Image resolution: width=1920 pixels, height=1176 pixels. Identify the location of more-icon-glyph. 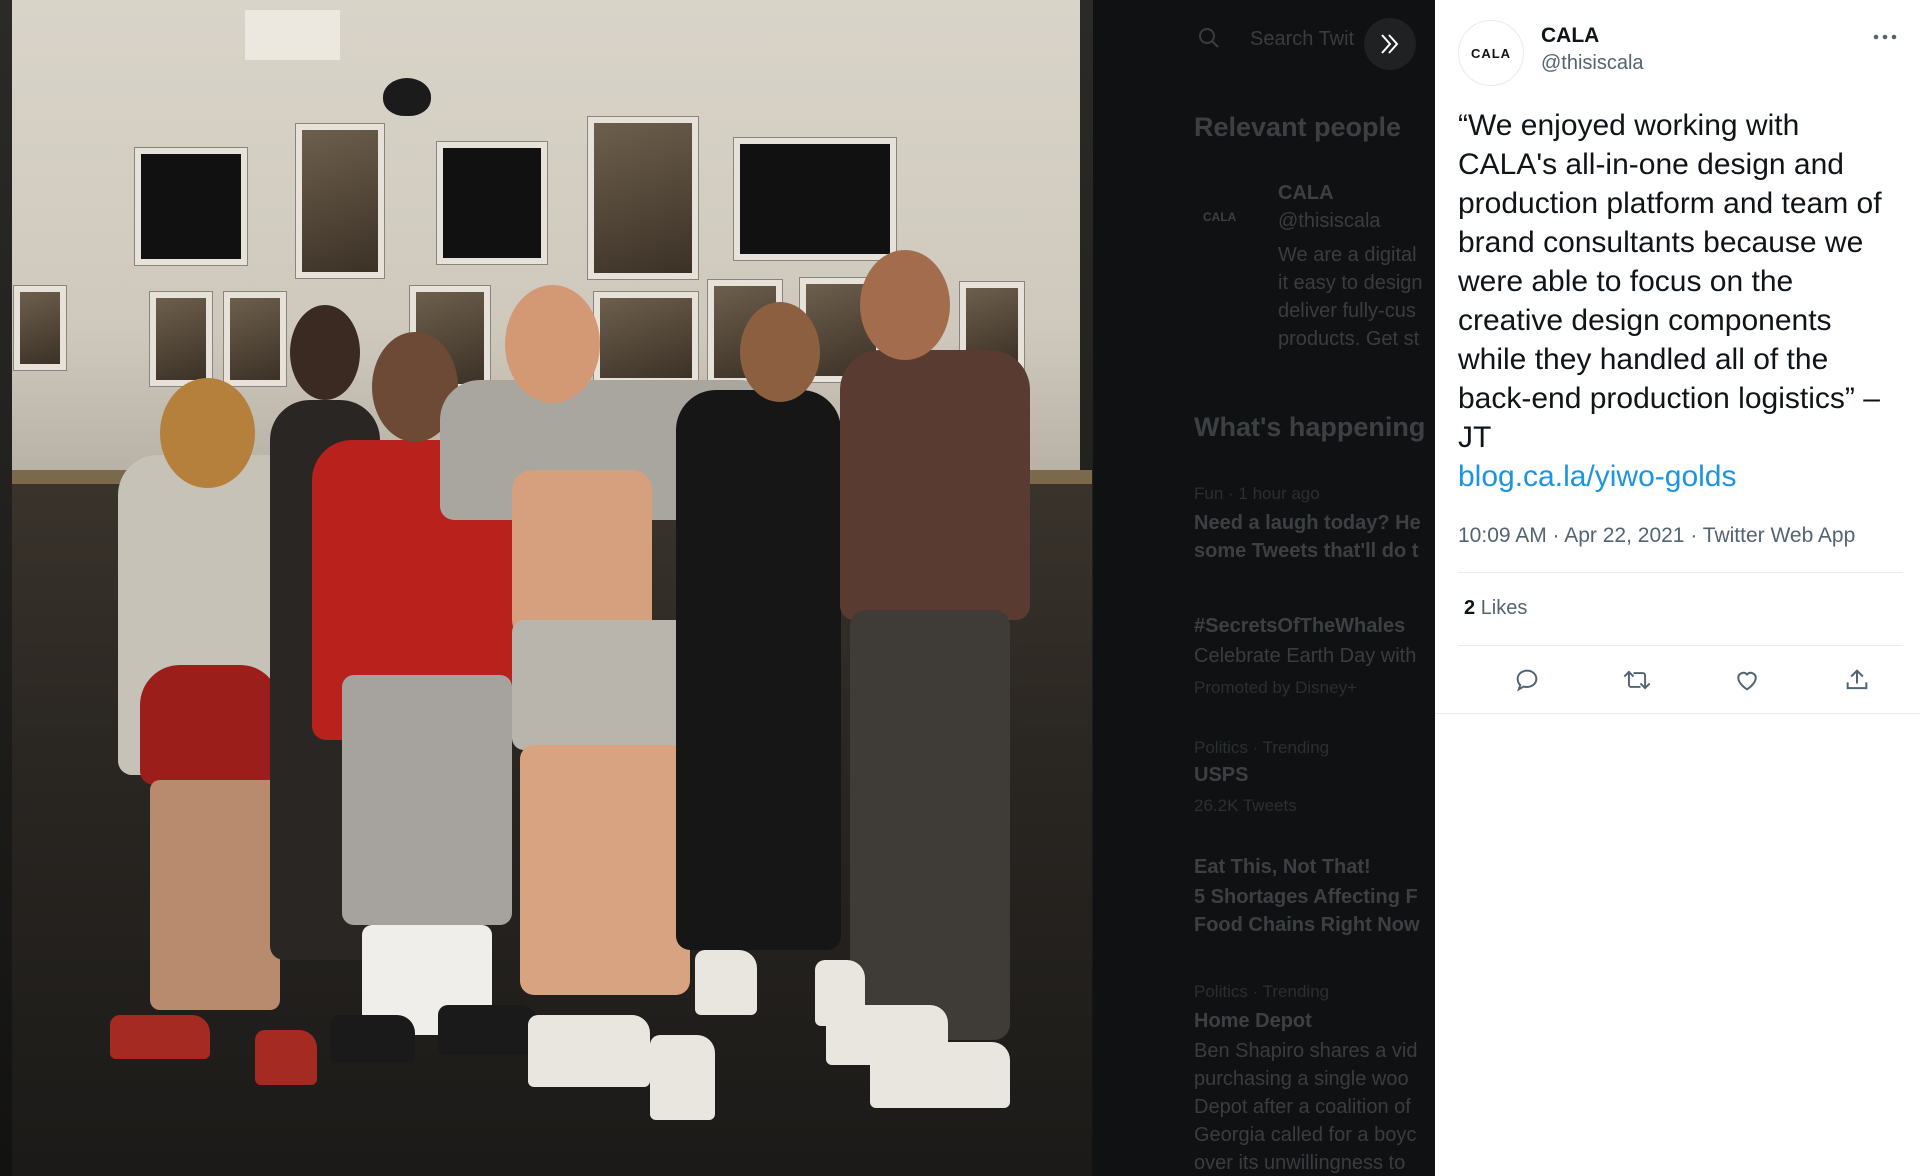
(1885, 37).